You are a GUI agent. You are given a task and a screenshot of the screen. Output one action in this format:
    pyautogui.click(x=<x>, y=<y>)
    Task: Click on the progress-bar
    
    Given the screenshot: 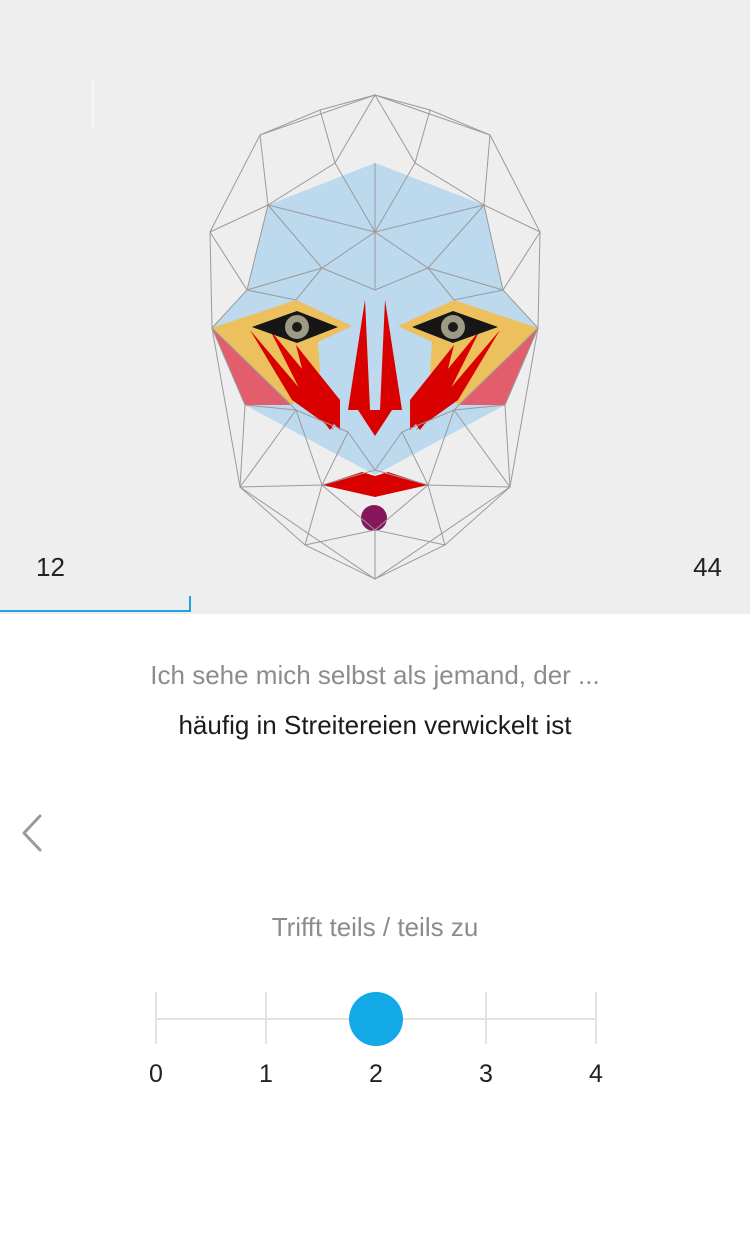 What is the action you would take?
    pyautogui.click(x=375, y=605)
    